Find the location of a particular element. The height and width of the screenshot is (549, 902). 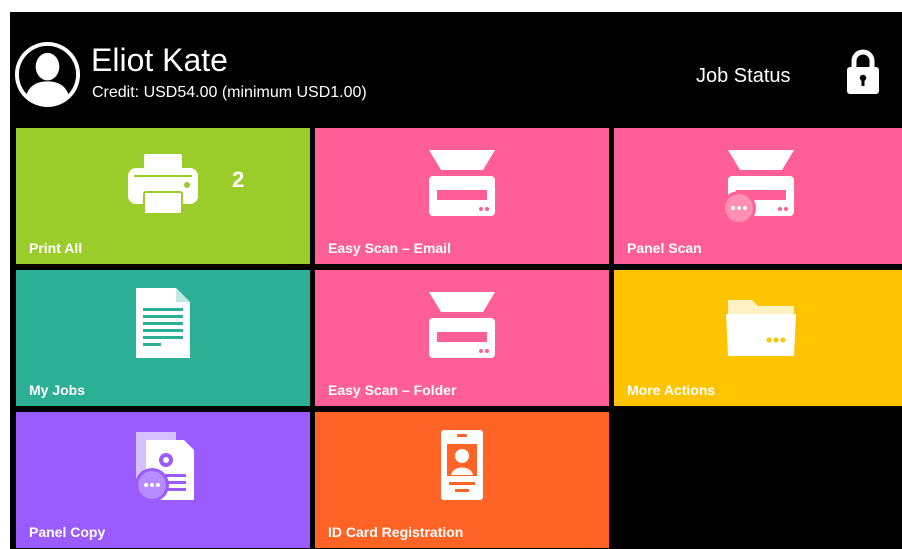

id-card-icon is located at coordinates (462, 465).